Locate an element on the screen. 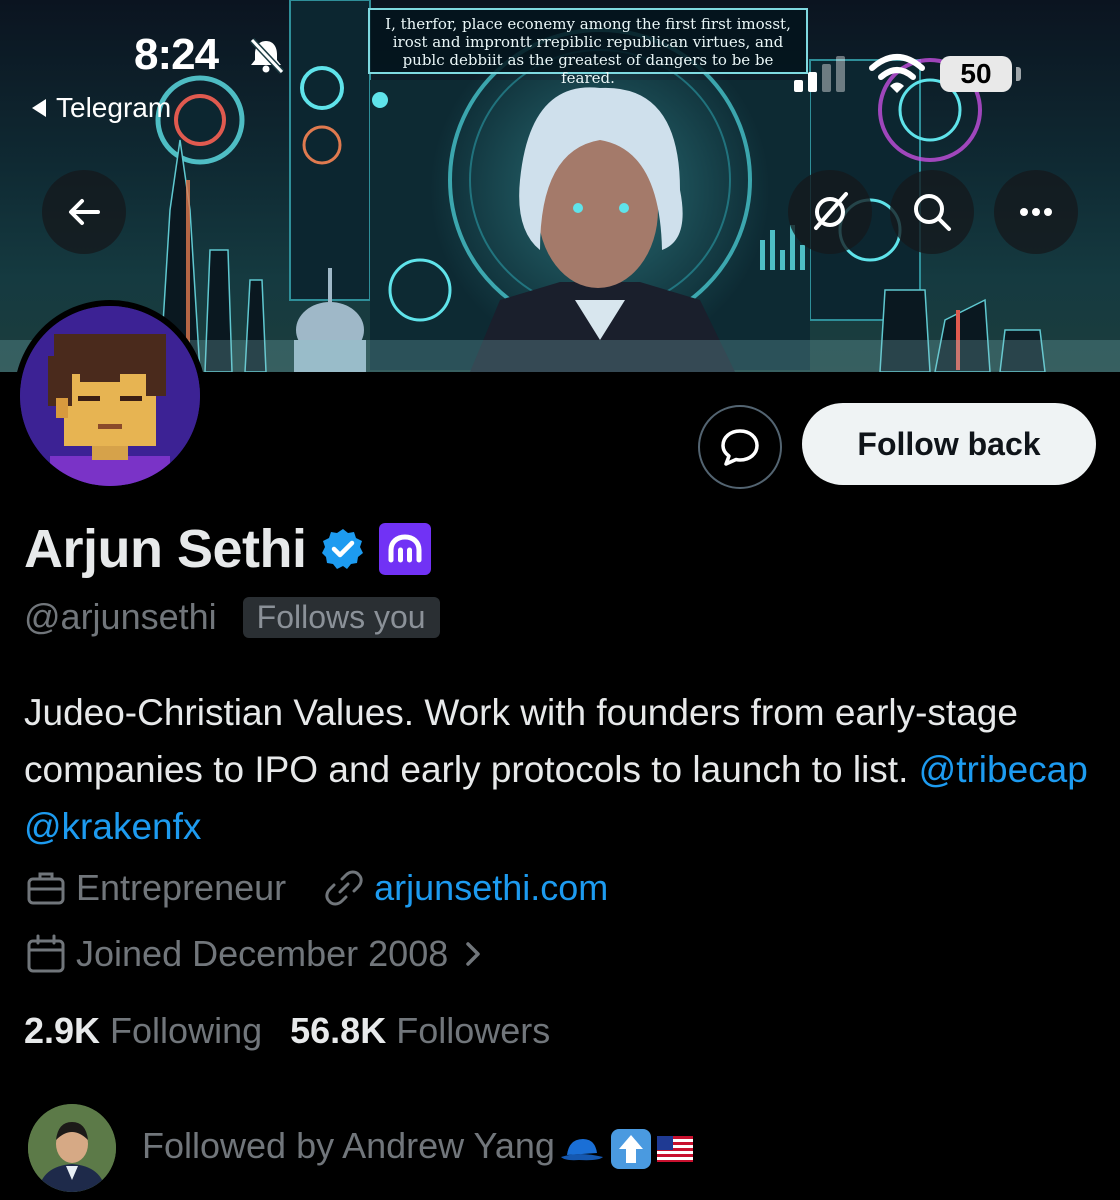  calendar-icon is located at coordinates (46, 953).